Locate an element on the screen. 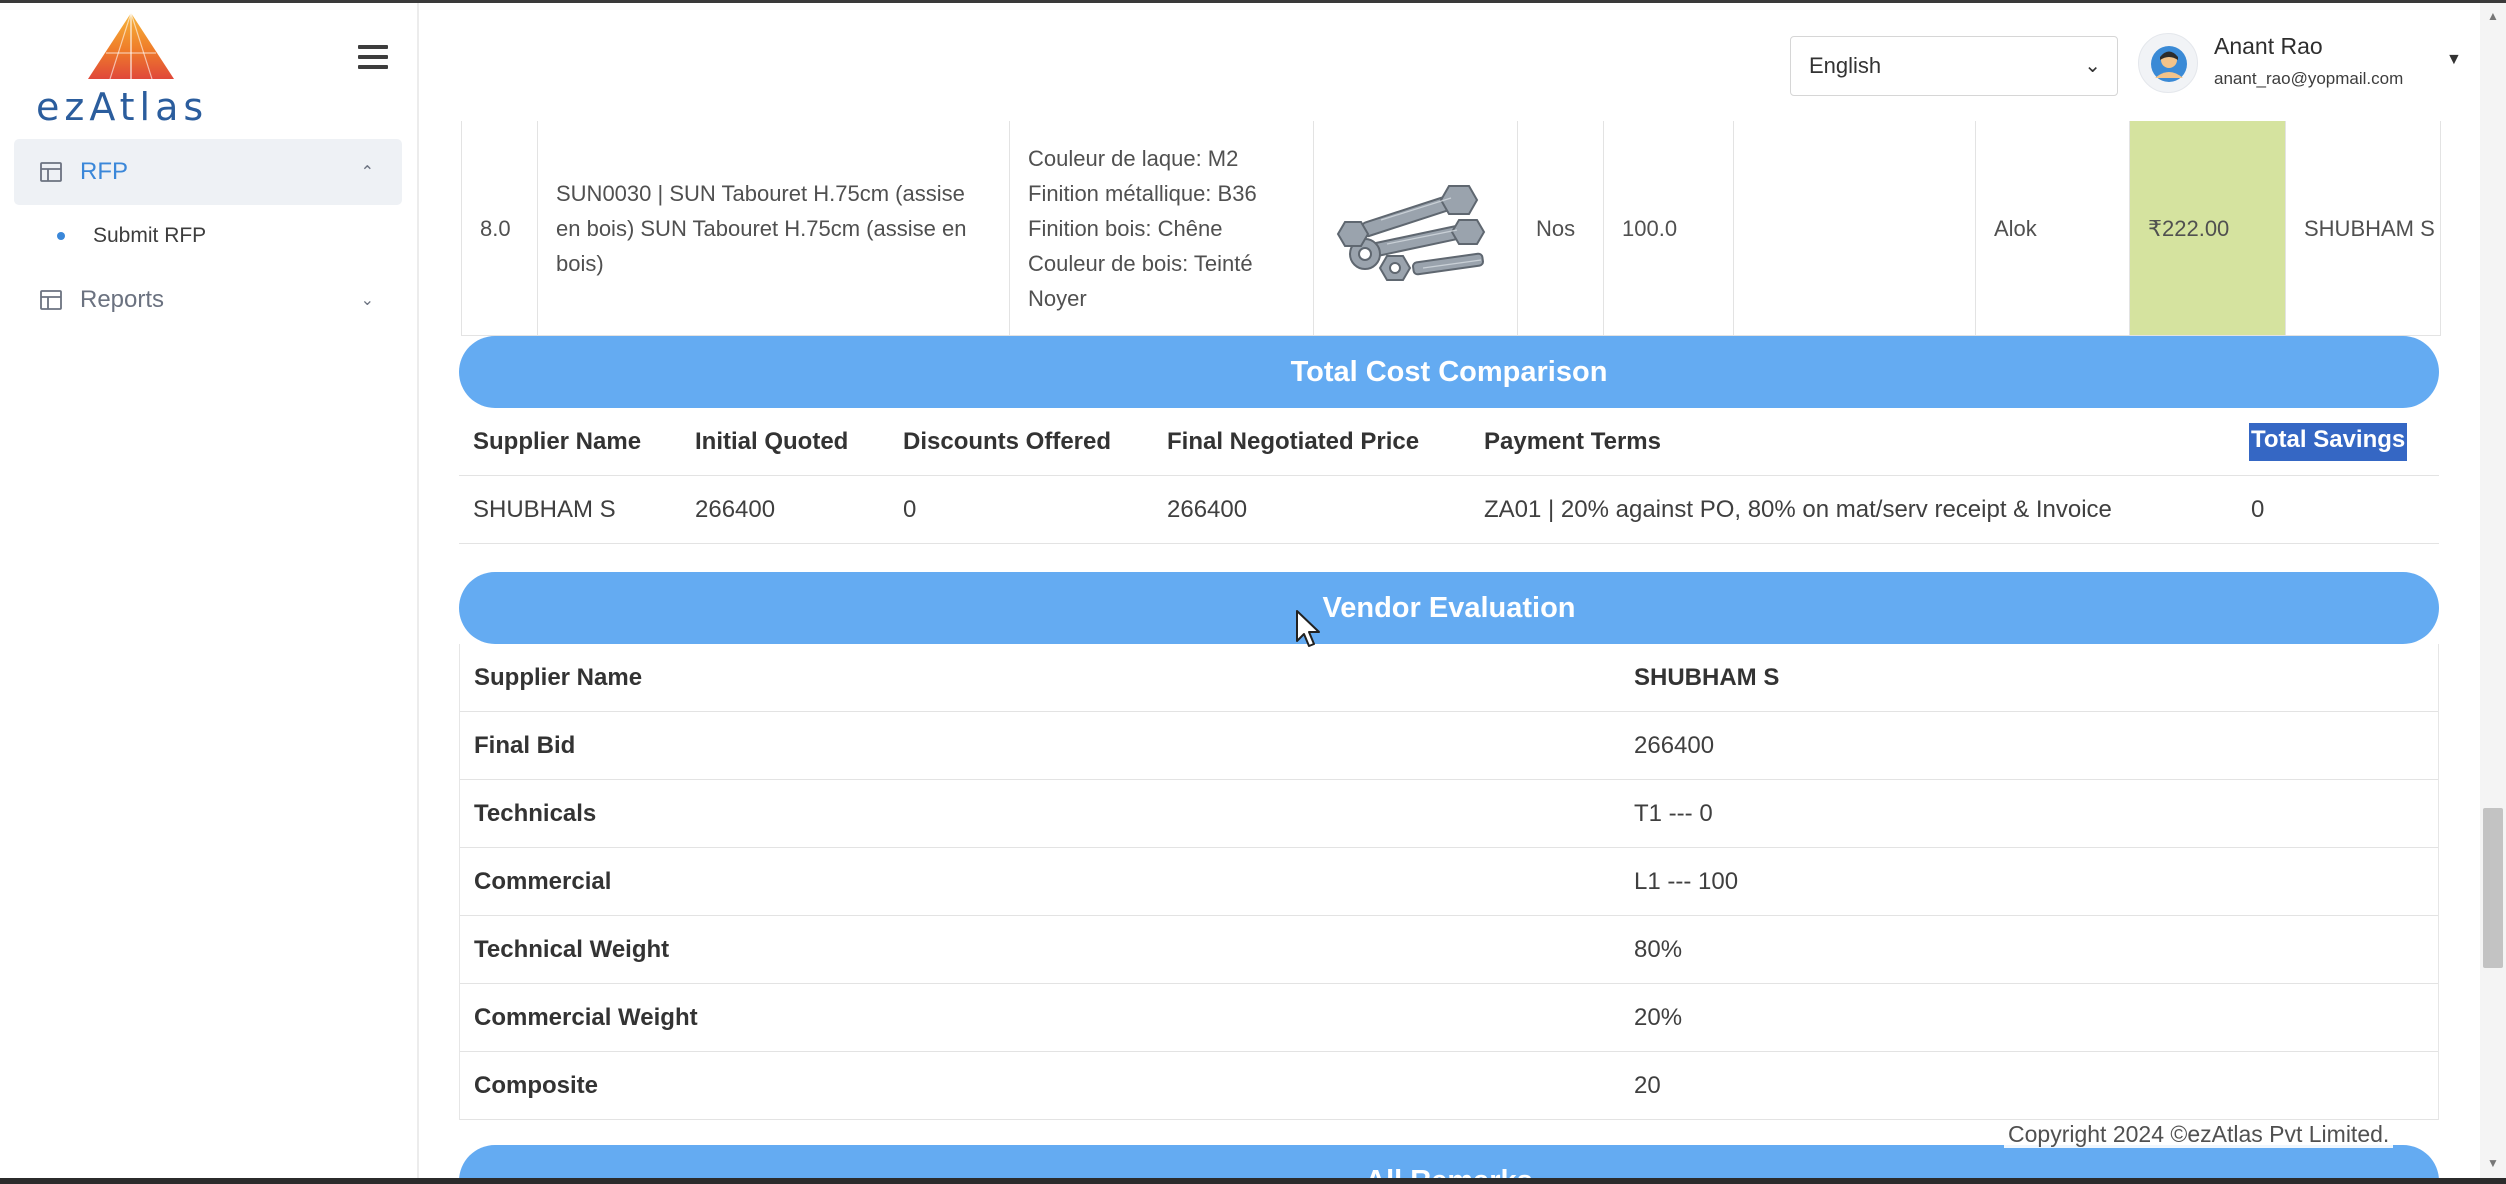 The width and height of the screenshot is (2506, 1184). row-label: Technicals is located at coordinates (535, 813).